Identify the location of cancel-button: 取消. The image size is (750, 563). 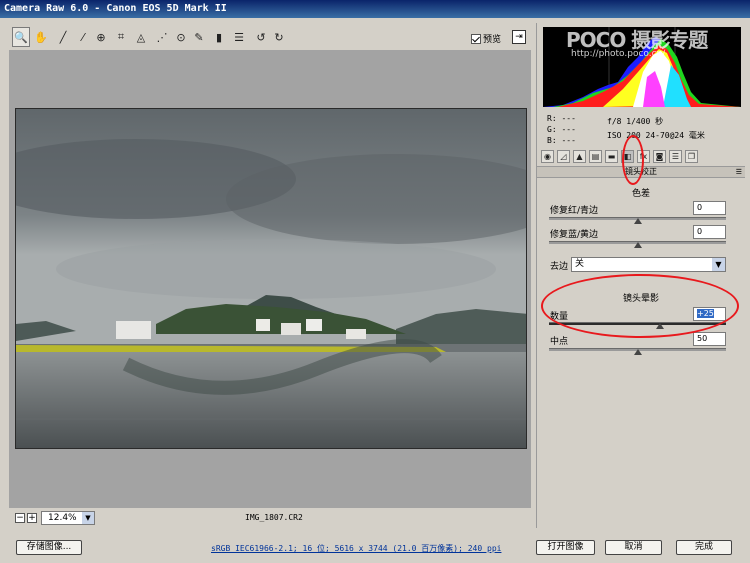
(633, 547).